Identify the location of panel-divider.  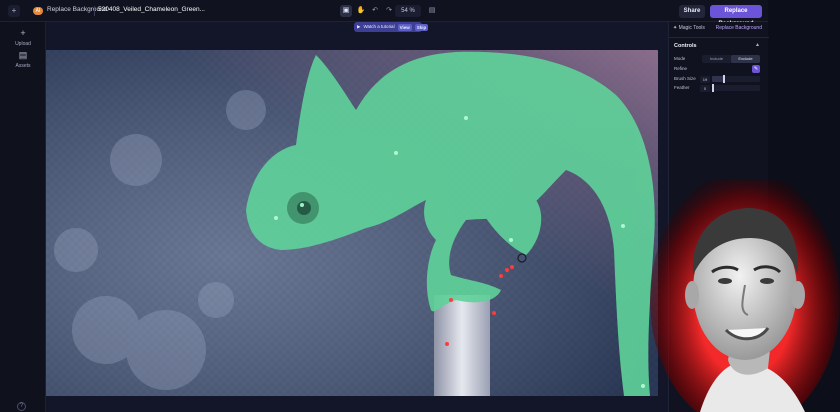
(719, 37).